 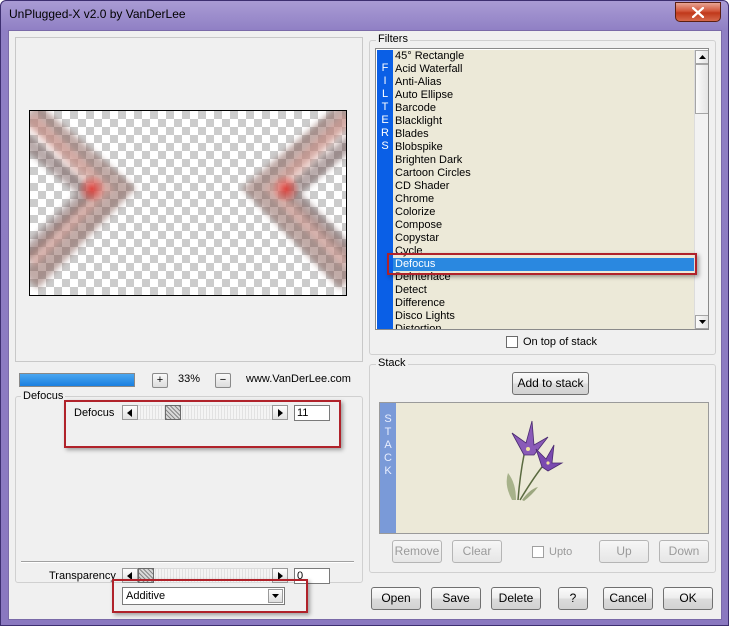 I want to click on filter-item: Brighten Dark, so click(x=543, y=160).